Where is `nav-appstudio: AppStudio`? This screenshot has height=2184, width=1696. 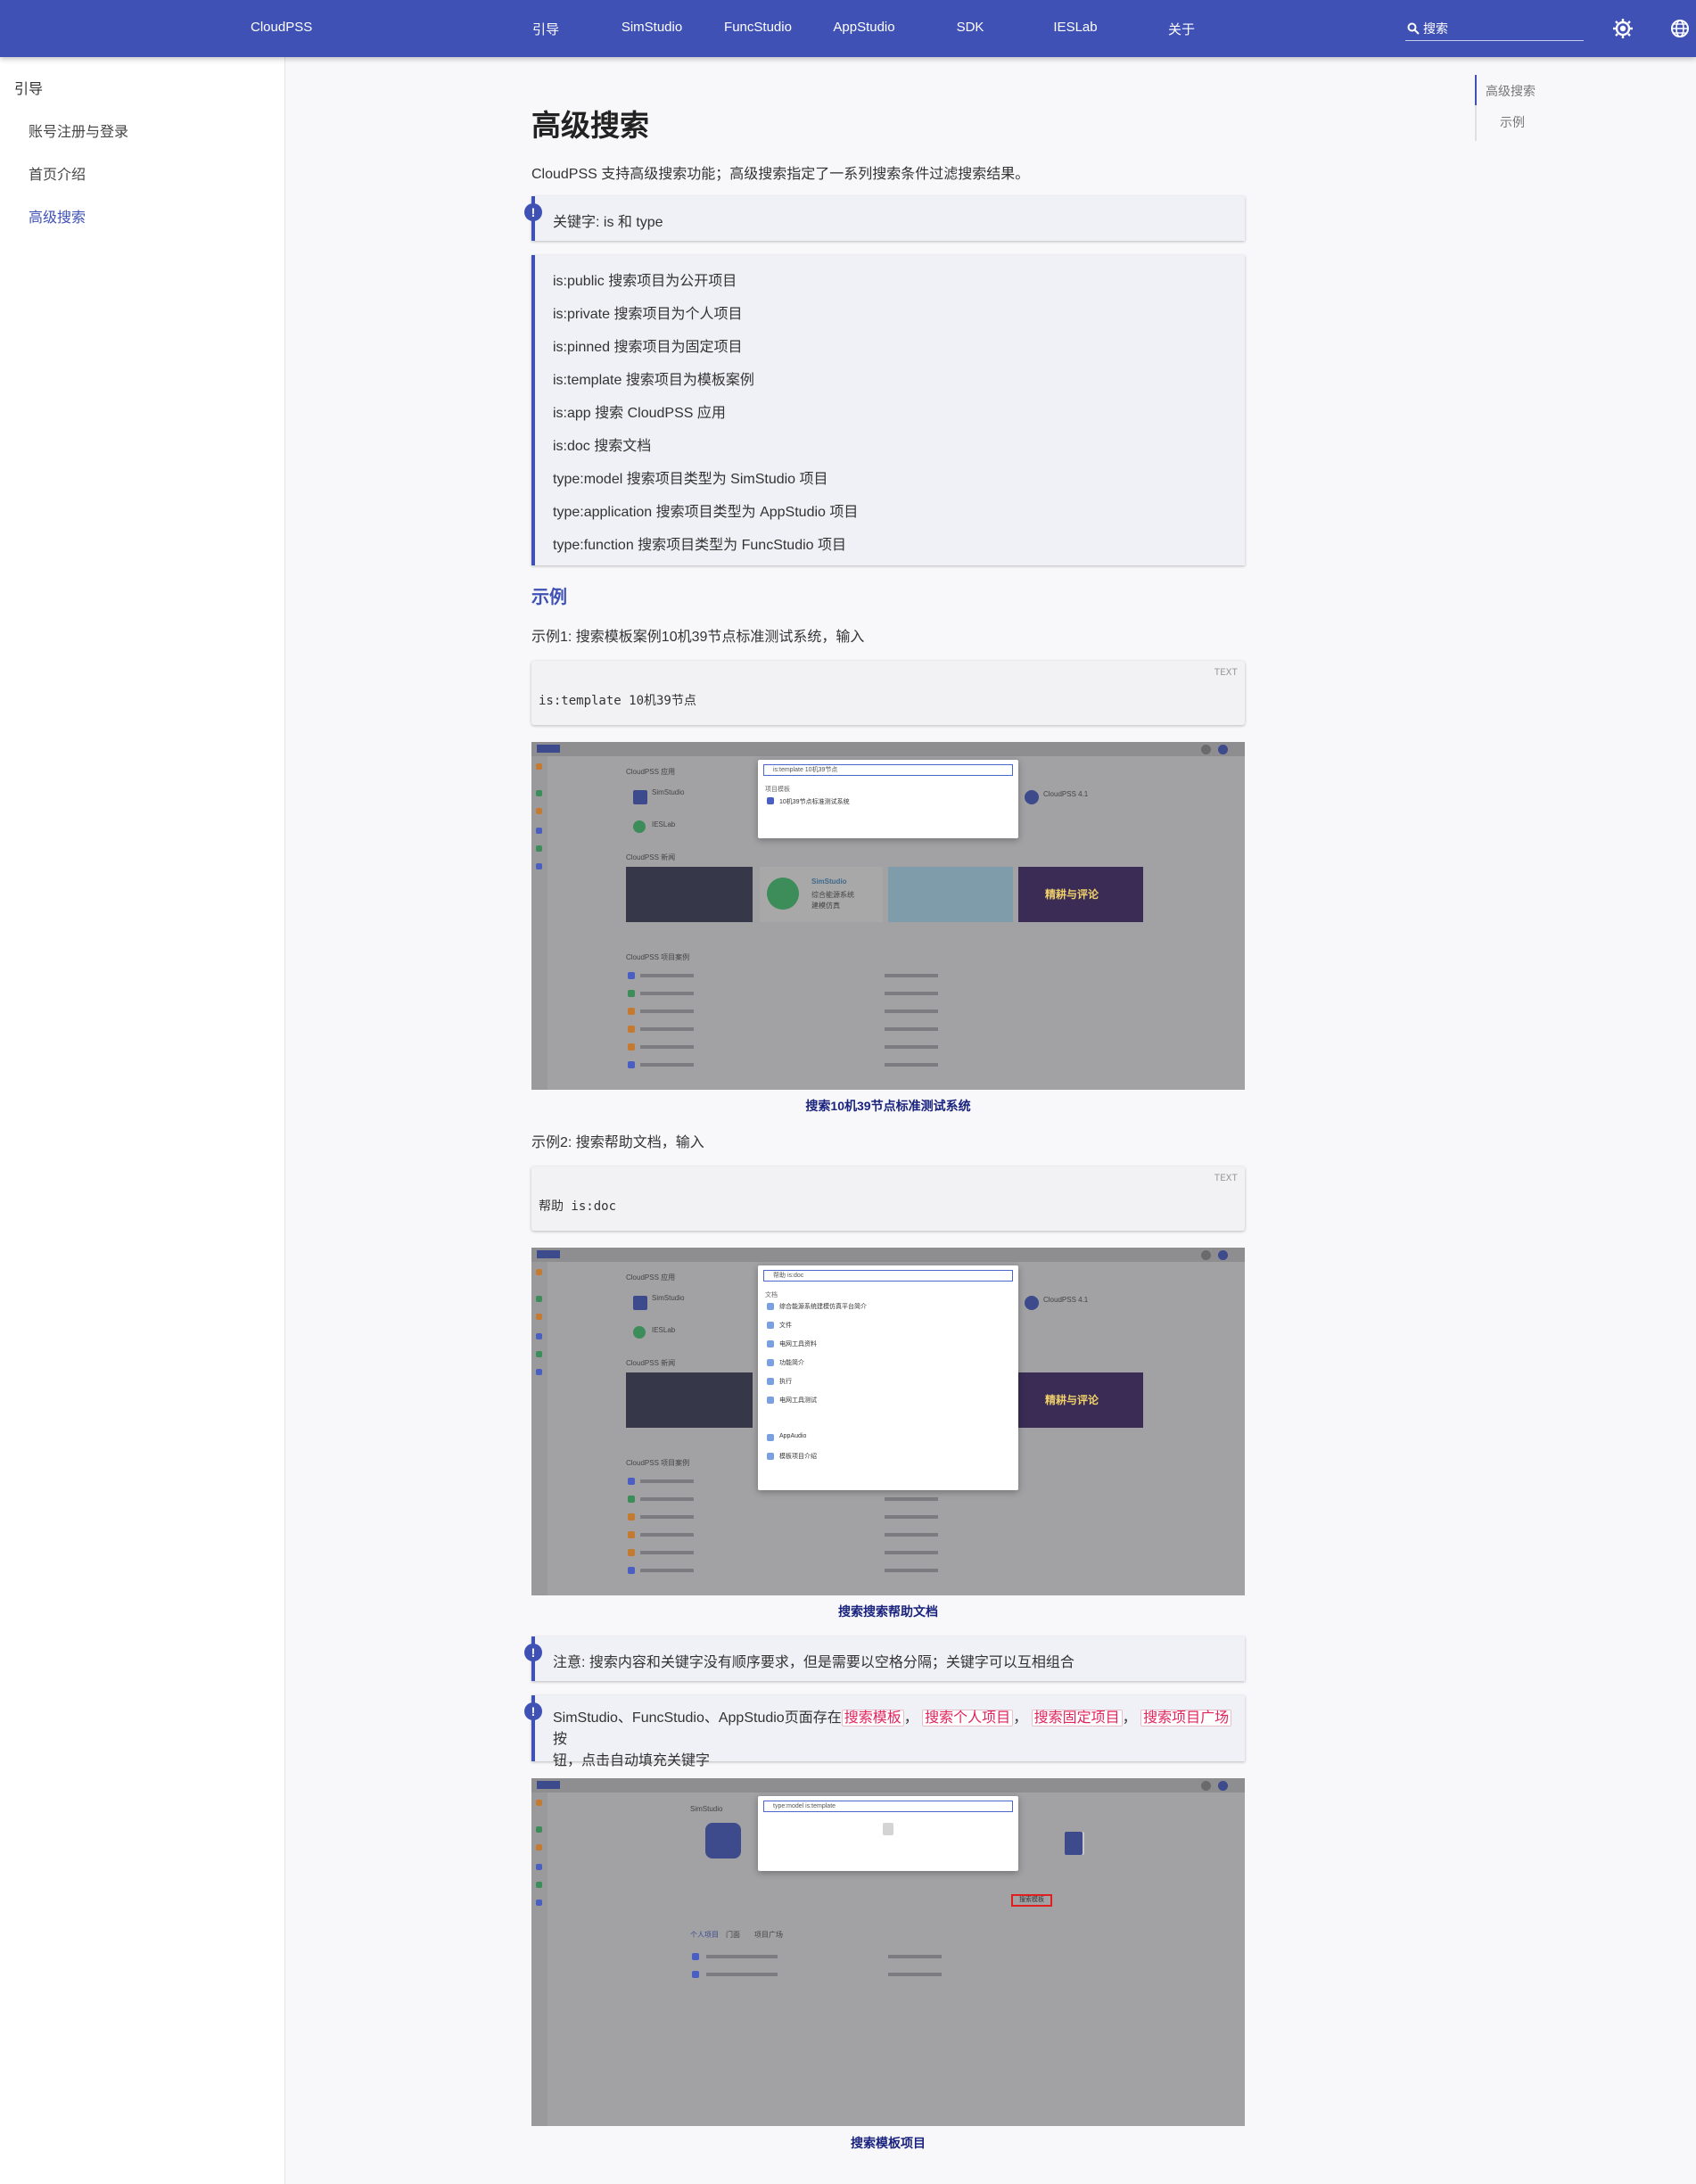 nav-appstudio: AppStudio is located at coordinates (863, 27).